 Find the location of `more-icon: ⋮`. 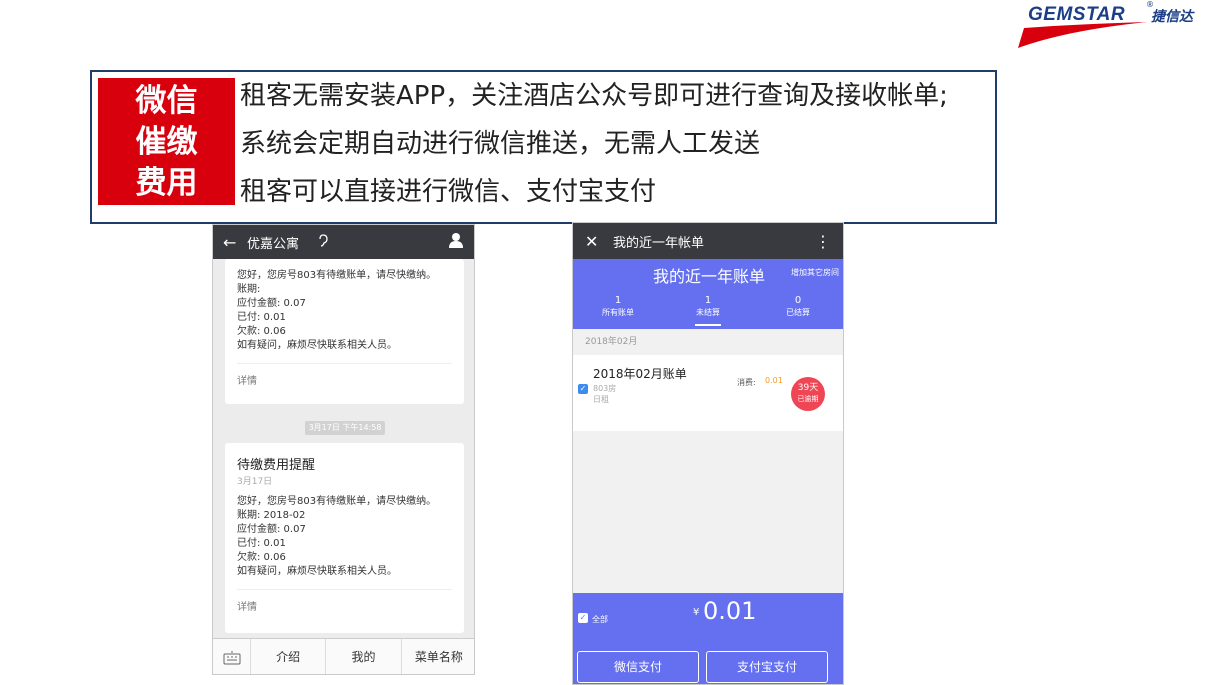

more-icon: ⋮ is located at coordinates (823, 241).